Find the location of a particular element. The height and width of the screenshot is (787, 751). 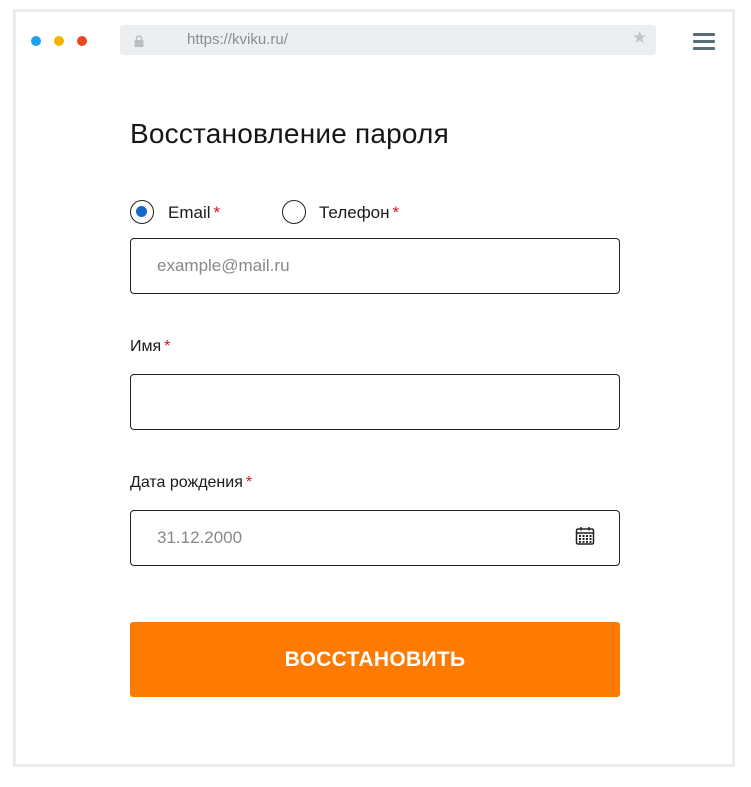

window-dot-blue is located at coordinates (36, 41).